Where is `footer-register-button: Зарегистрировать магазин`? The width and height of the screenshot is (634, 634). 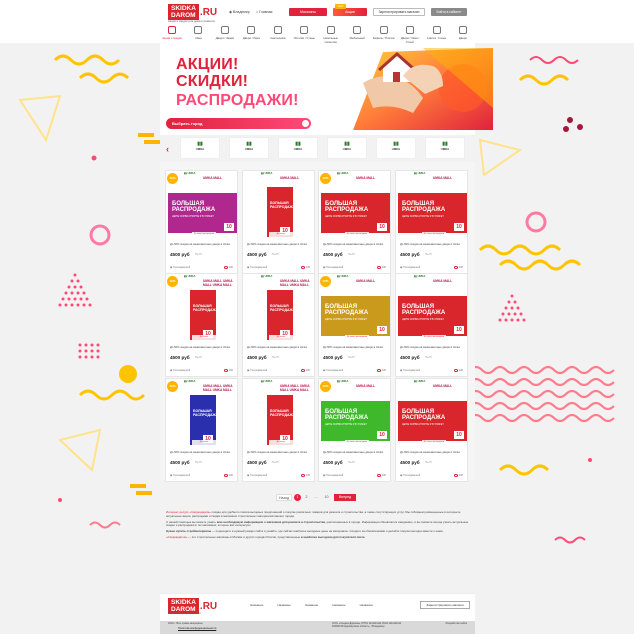 footer-register-button: Зарегистрировать магазин is located at coordinates (445, 605).